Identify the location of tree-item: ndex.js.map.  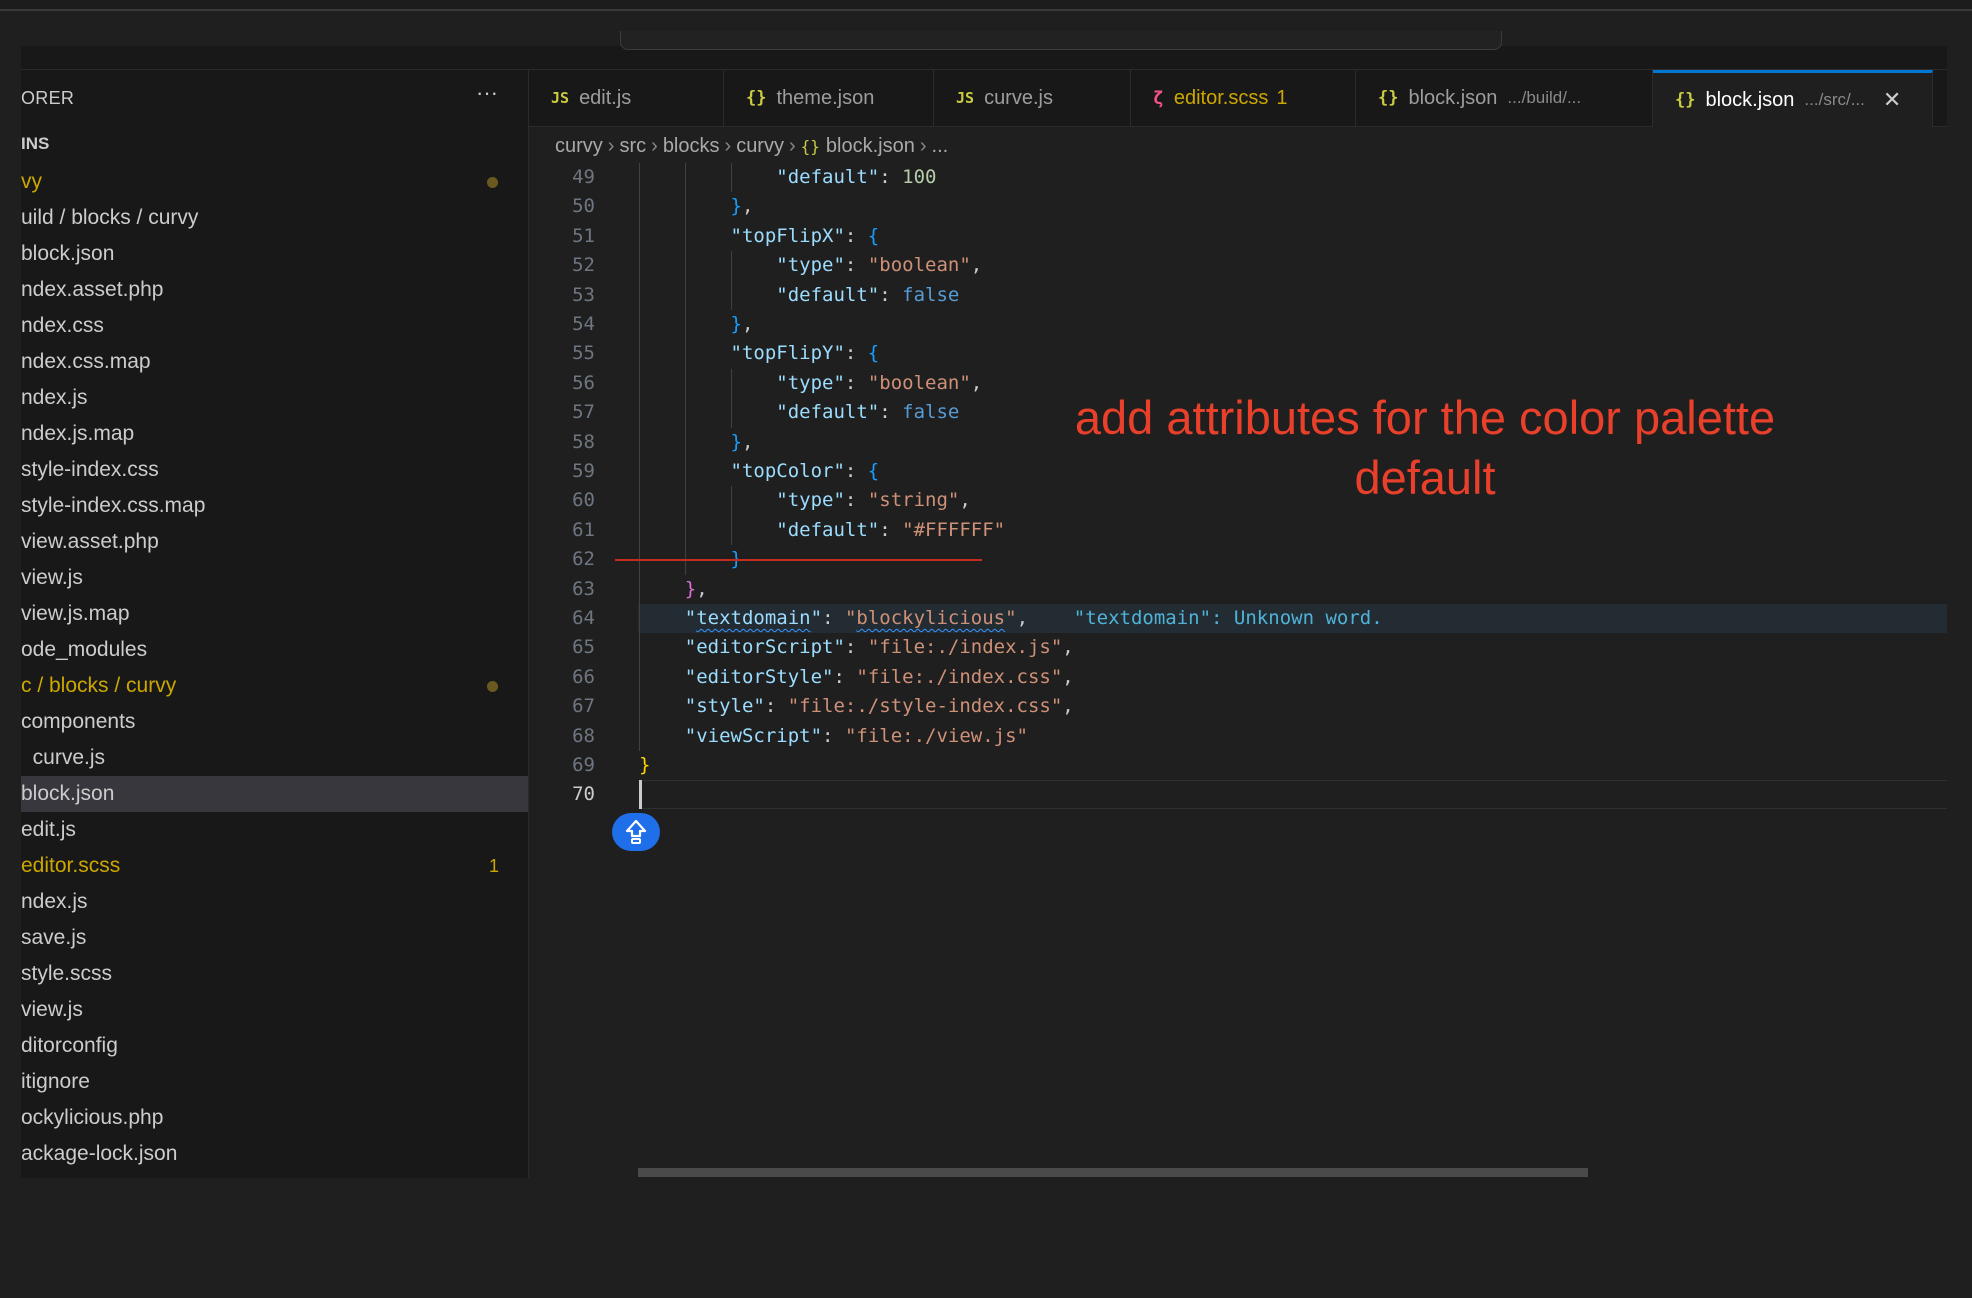
(274, 434).